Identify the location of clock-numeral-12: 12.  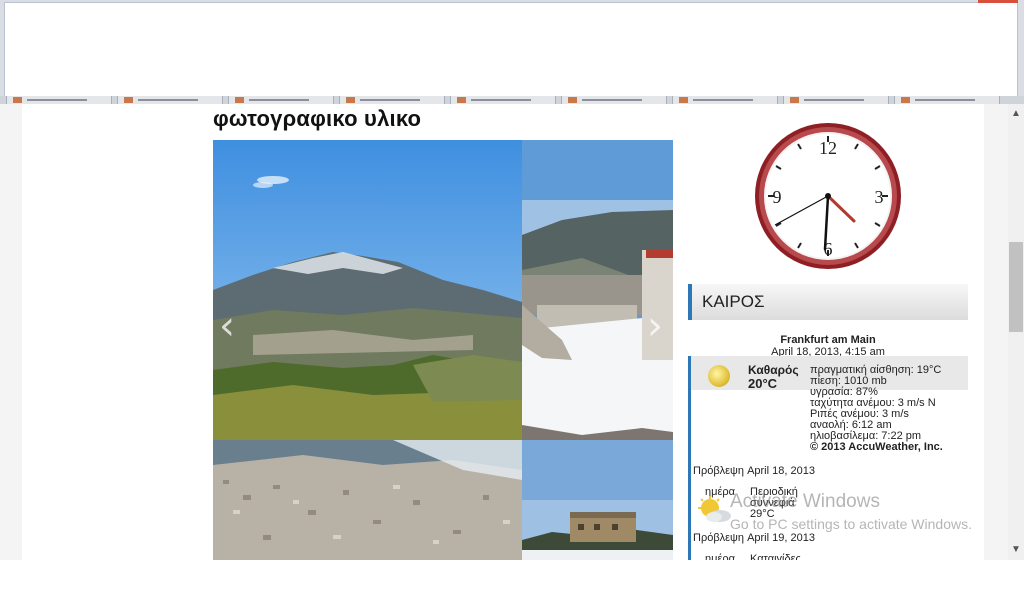
(828, 148).